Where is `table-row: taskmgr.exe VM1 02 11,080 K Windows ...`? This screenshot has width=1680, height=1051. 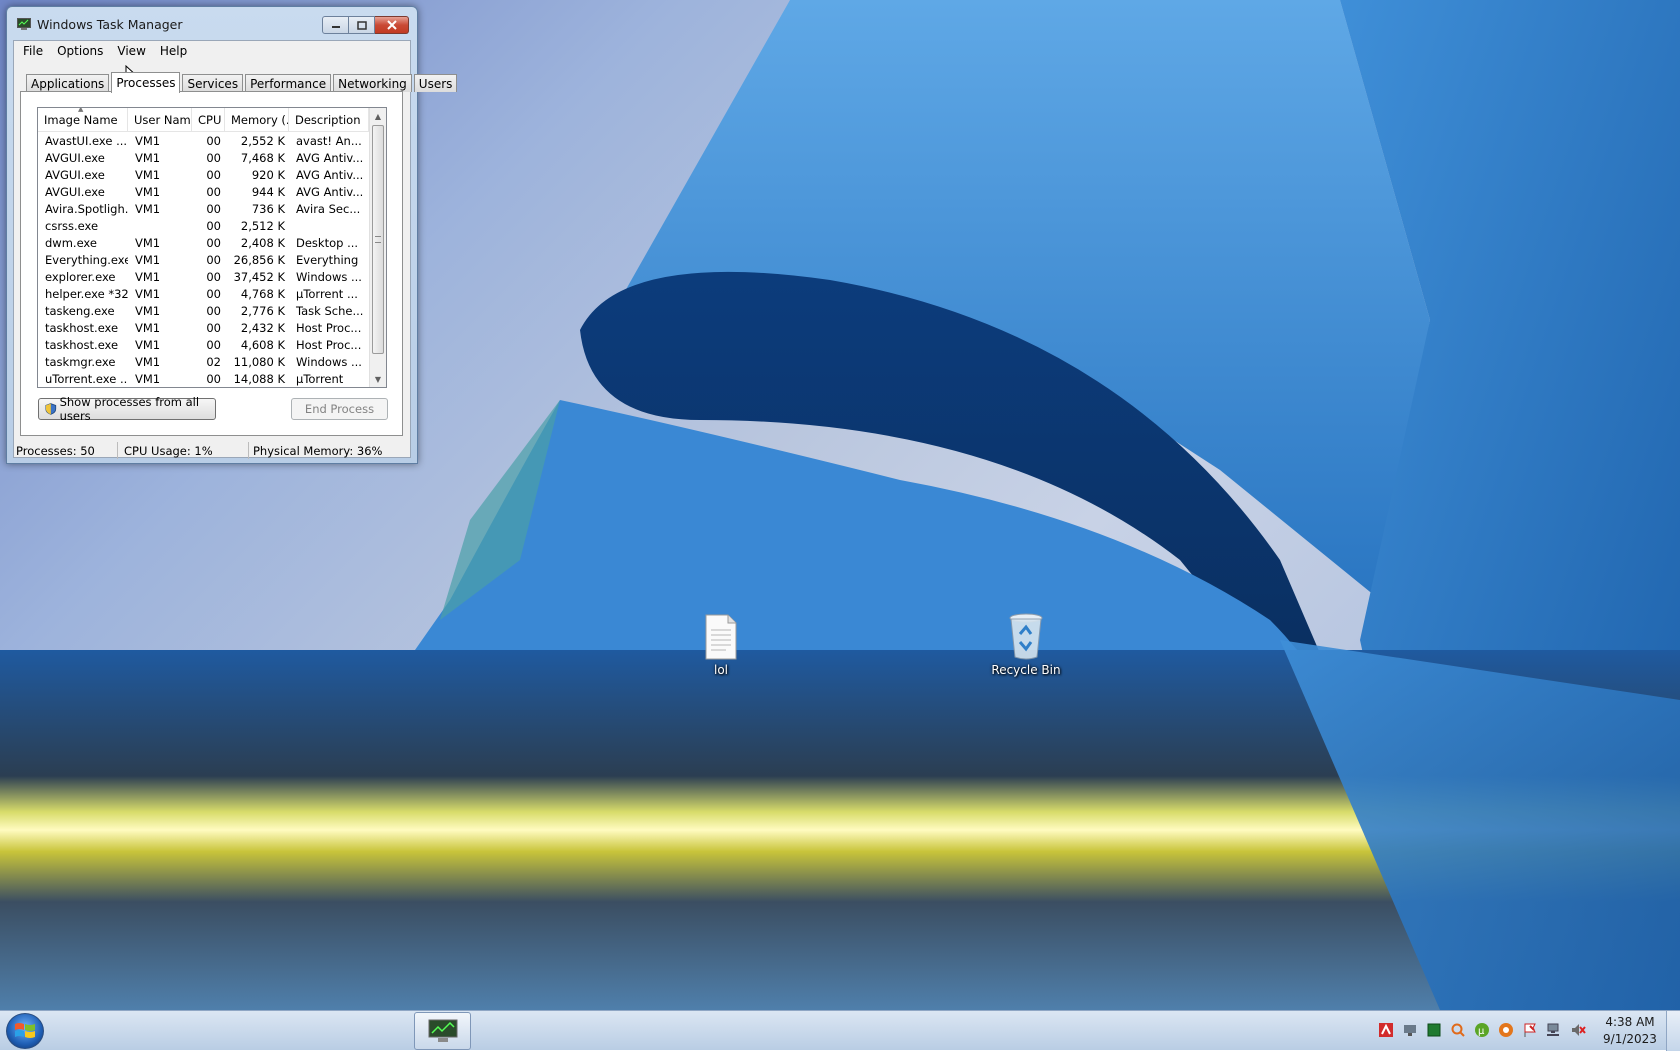 table-row: taskmgr.exe VM1 02 11,080 K Windows ... is located at coordinates (212, 361).